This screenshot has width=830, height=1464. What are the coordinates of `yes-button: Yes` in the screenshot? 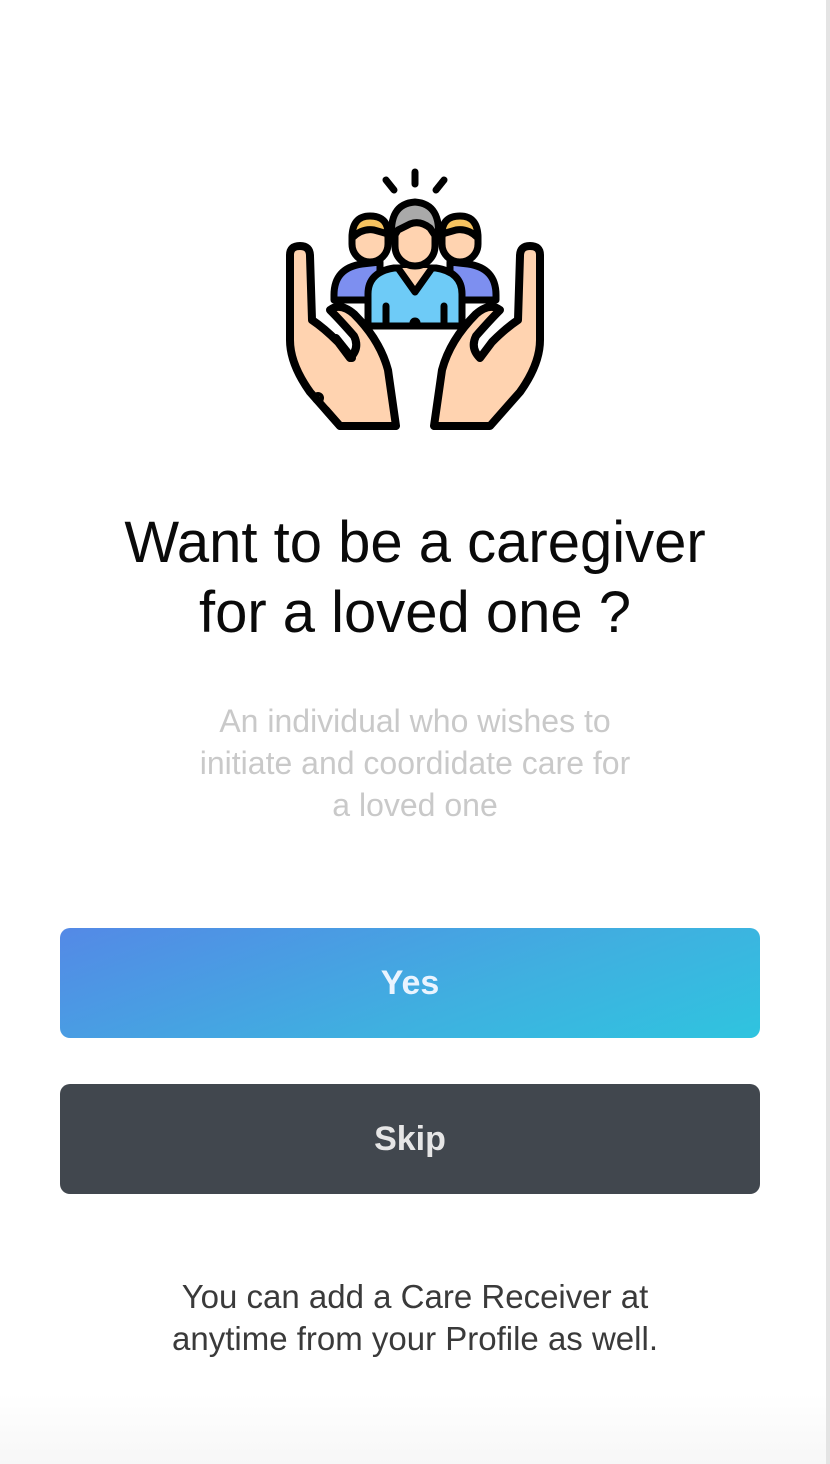 It's located at (410, 983).